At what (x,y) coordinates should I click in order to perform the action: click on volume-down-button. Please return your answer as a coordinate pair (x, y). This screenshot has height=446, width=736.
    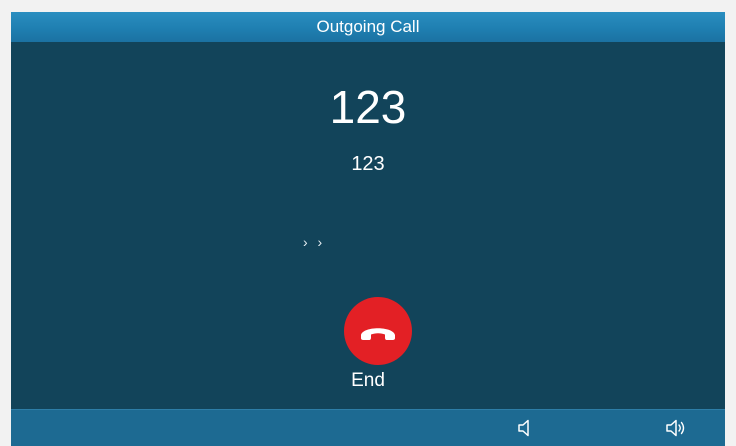
    Looking at the image, I should click on (528, 428).